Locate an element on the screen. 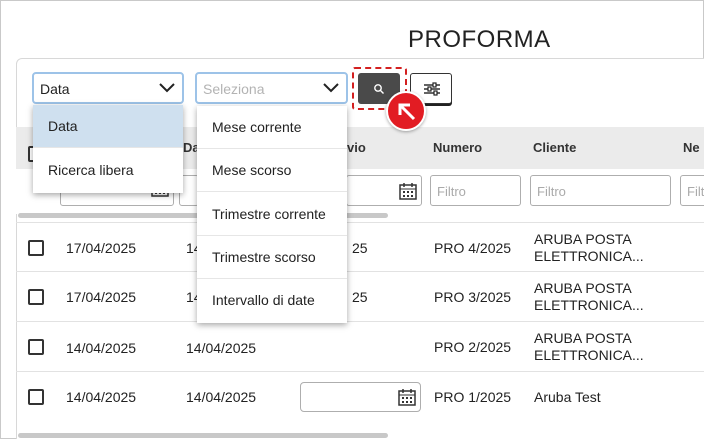 The height and width of the screenshot is (439, 704). arrow-up-left-icon is located at coordinates (407, 112).